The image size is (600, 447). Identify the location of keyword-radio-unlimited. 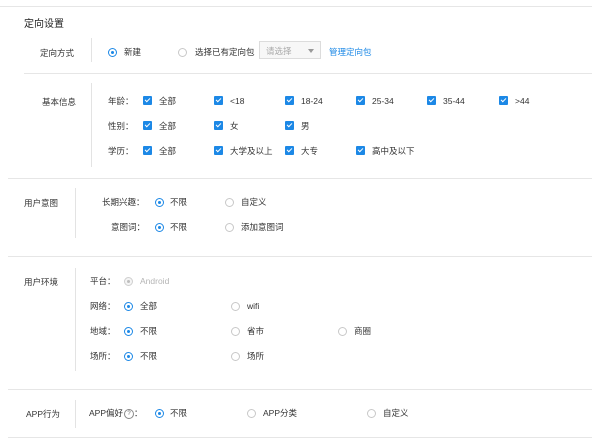
(159, 227).